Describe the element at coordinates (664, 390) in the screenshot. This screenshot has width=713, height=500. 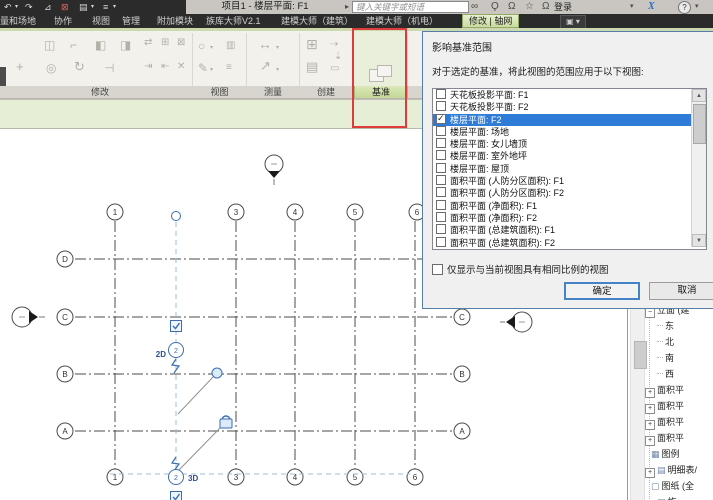
I see `tree-item-area-plan-1: + 面积平` at that location.